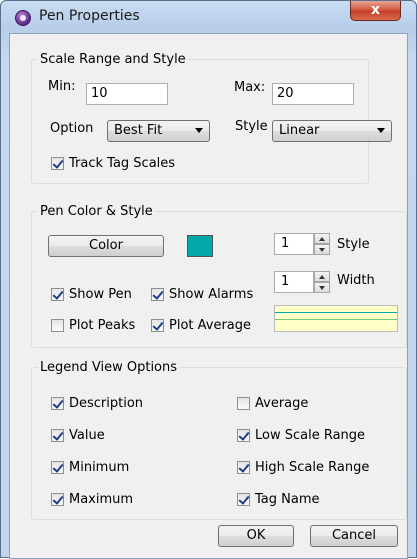 The height and width of the screenshot is (559, 417). What do you see at coordinates (106, 403) in the screenshot?
I see `legend-option-label: Description` at bounding box center [106, 403].